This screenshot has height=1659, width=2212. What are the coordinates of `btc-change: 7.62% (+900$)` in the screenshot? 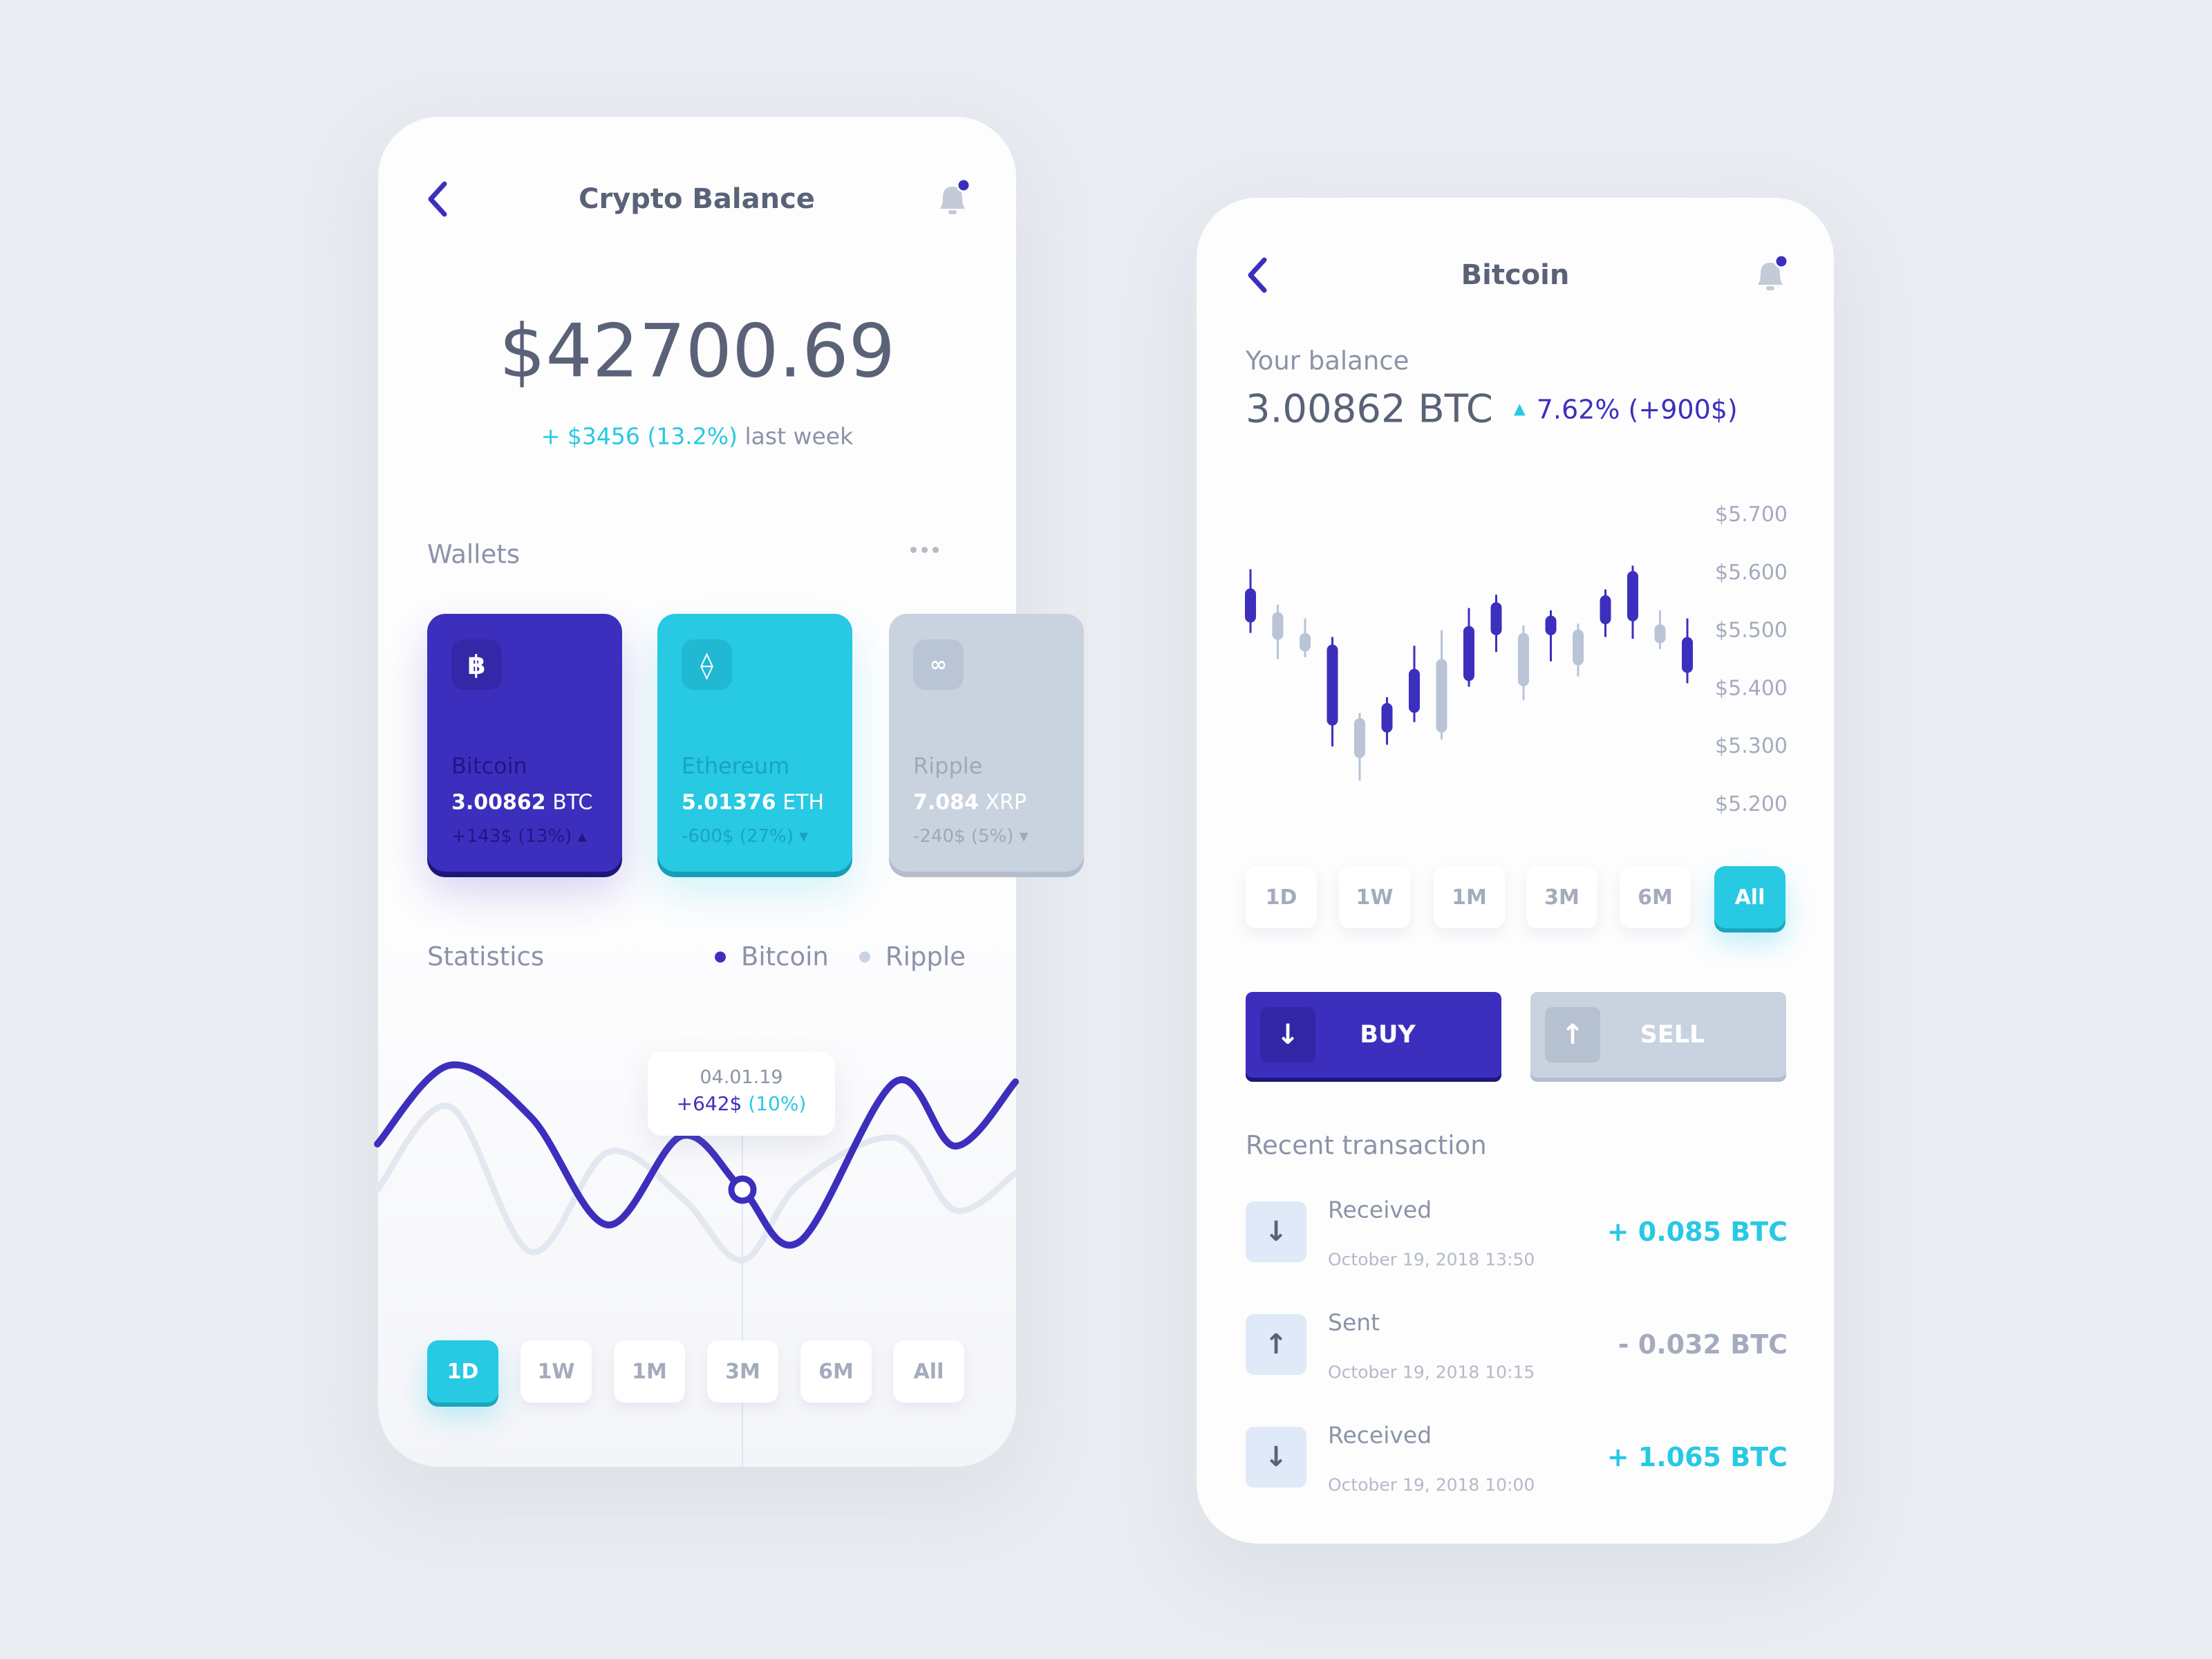 It's located at (1637, 409).